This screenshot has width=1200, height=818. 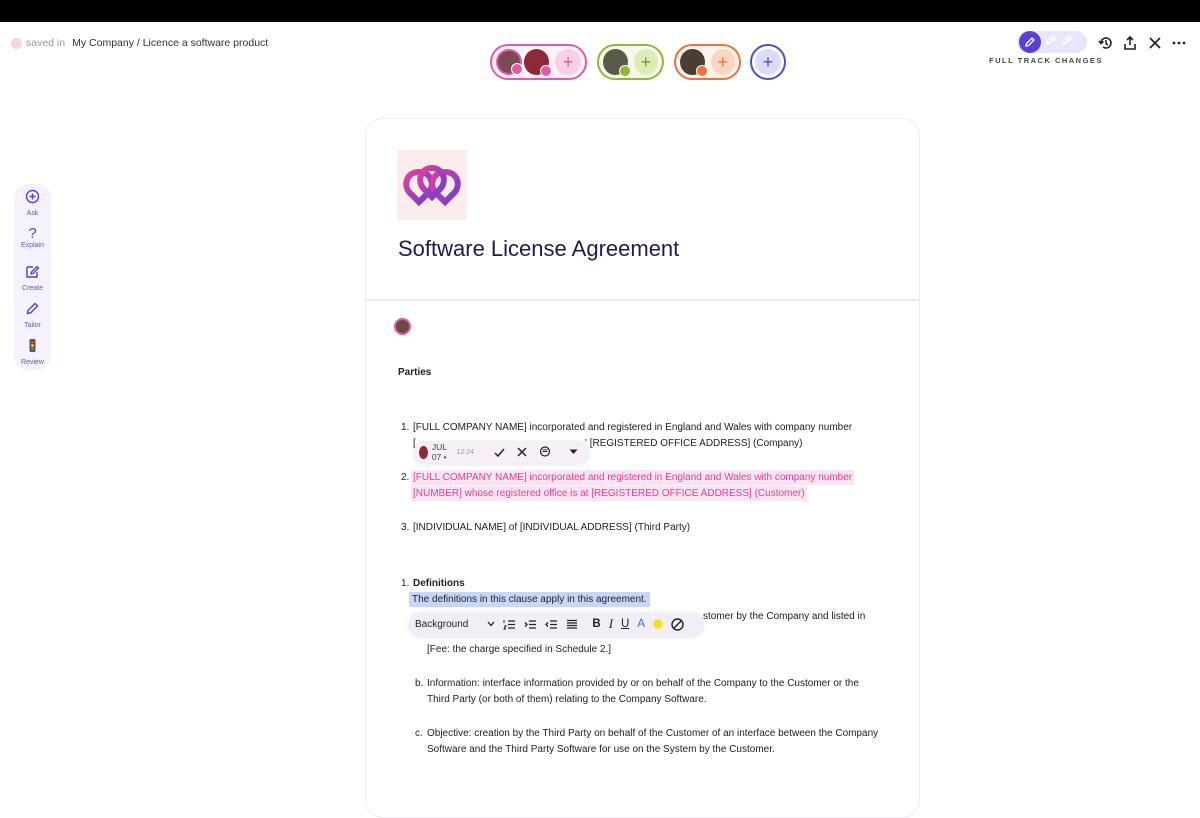 I want to click on sidebar-item-label: Ask, so click(x=32, y=213).